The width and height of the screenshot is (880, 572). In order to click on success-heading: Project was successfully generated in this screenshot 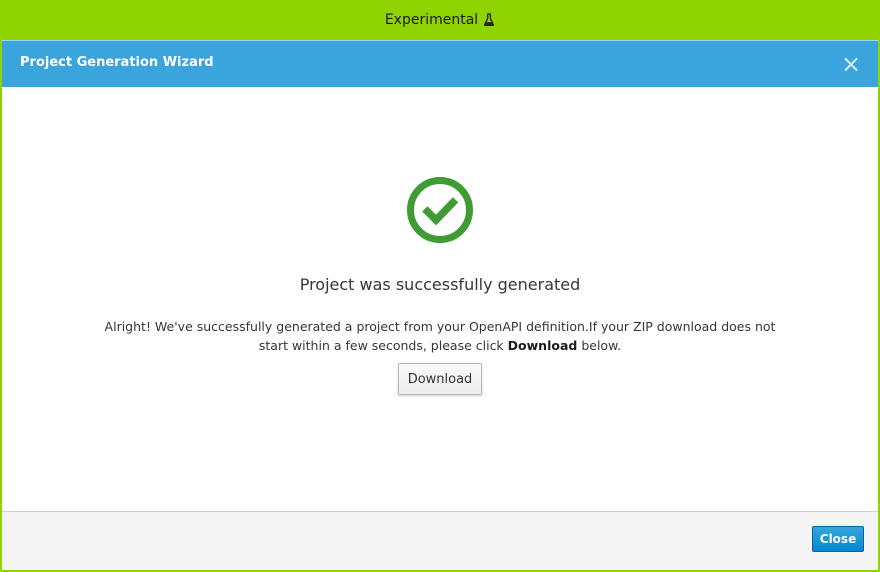, I will do `click(440, 284)`.